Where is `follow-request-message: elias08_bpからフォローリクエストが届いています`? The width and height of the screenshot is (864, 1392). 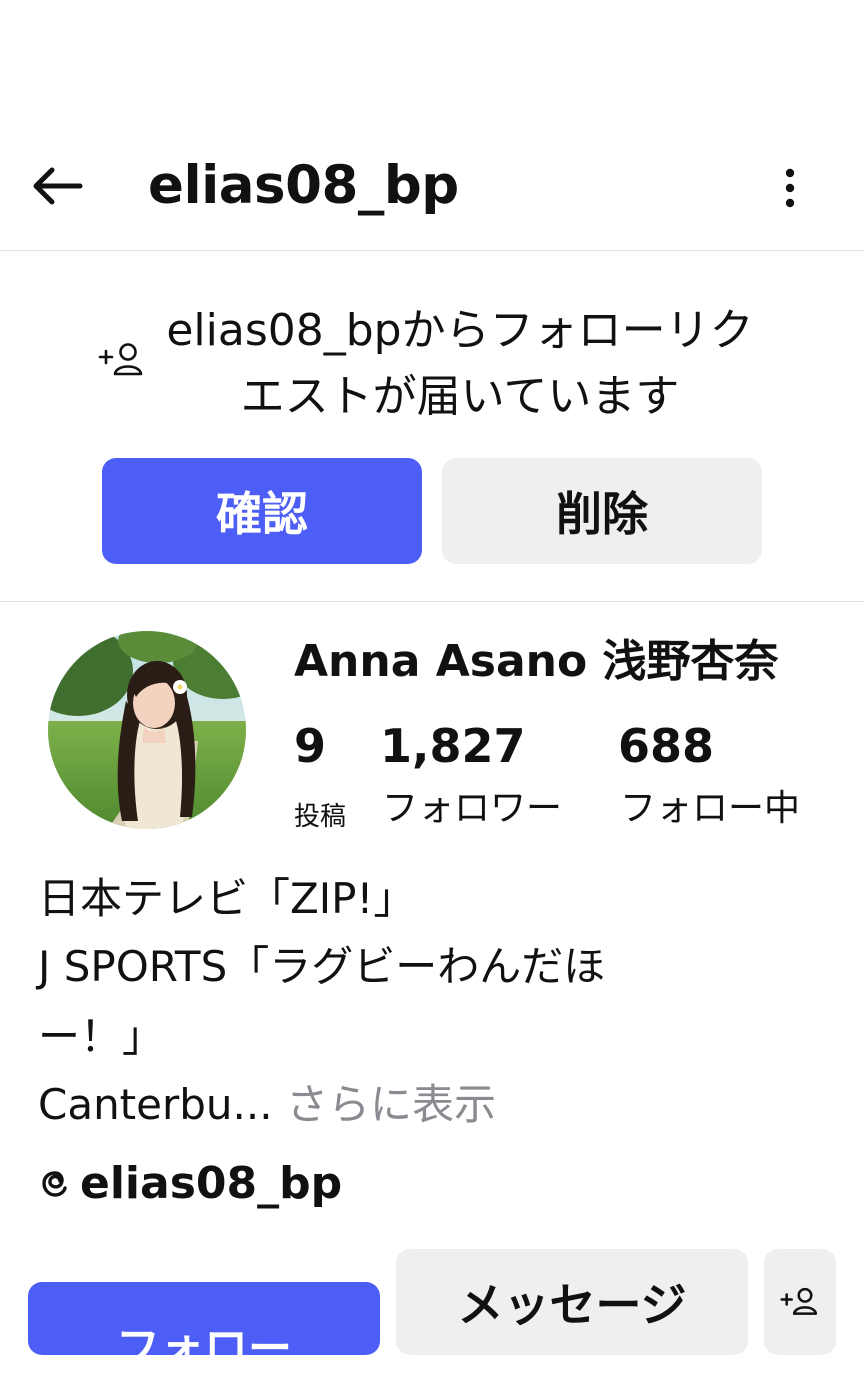
follow-request-message: elias08_bpからフォローリクエストが届いています is located at coordinates (460, 363).